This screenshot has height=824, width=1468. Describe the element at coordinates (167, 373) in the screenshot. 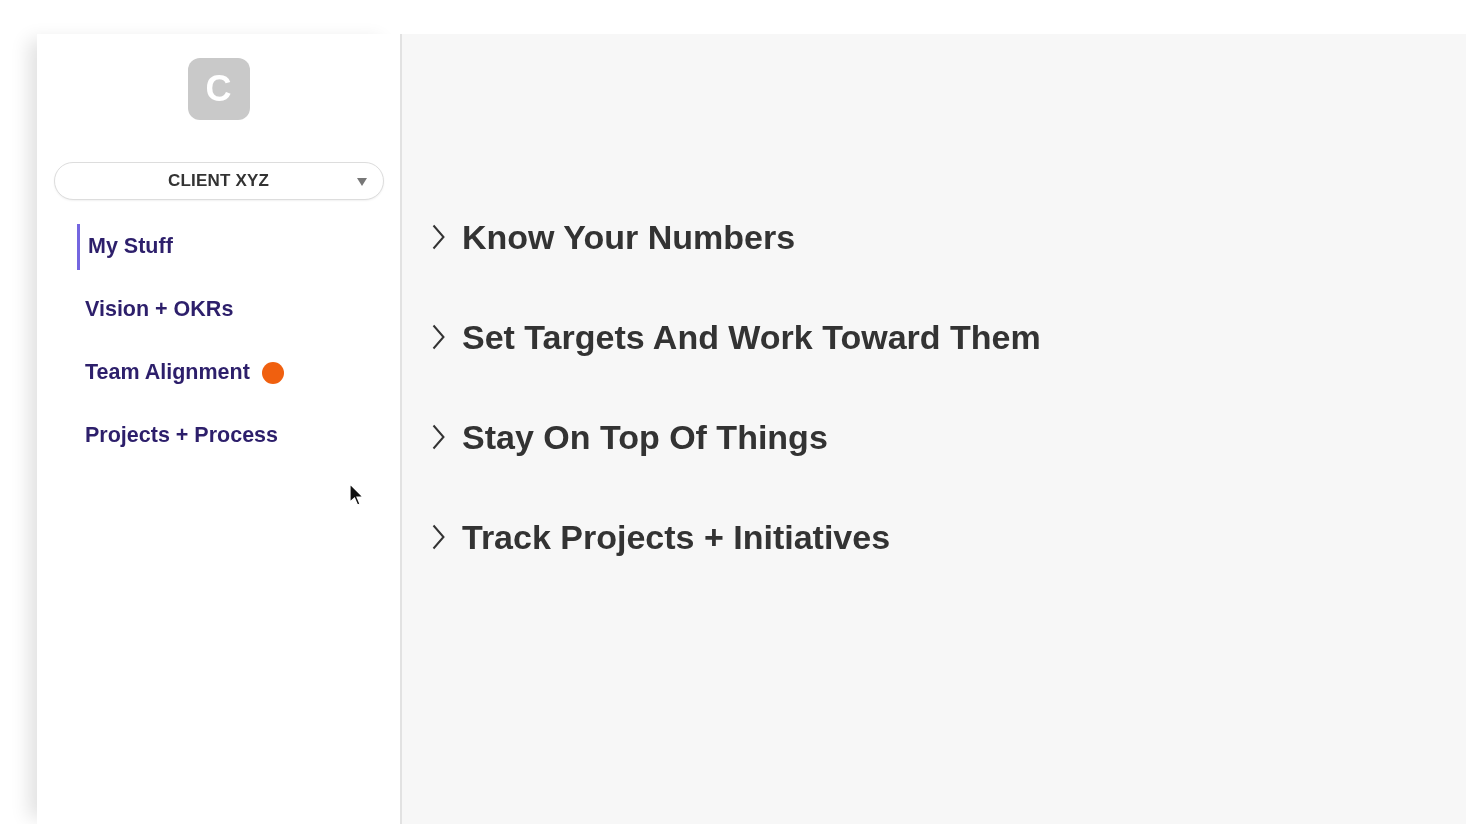

I see `nav-link: Team Alignment` at that location.